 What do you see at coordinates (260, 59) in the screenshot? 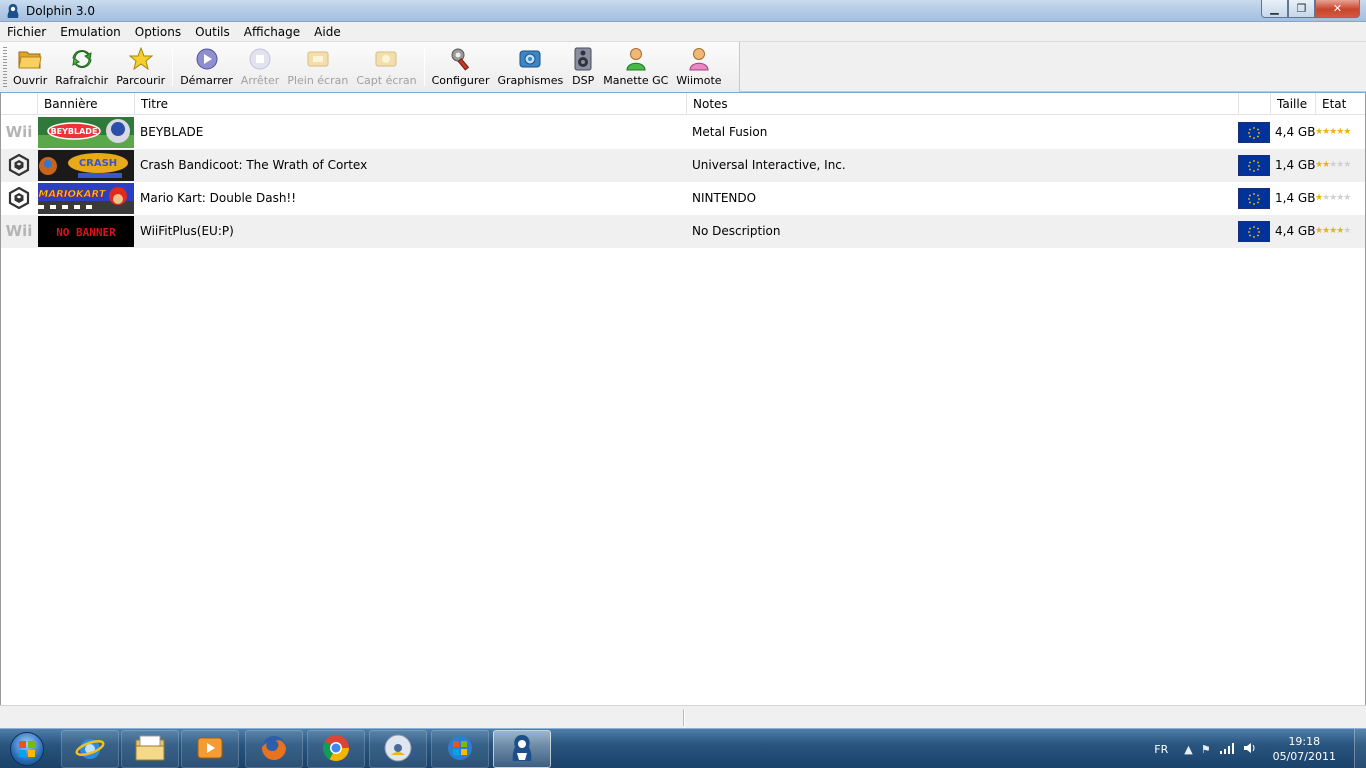
I see `stop-icon` at bounding box center [260, 59].